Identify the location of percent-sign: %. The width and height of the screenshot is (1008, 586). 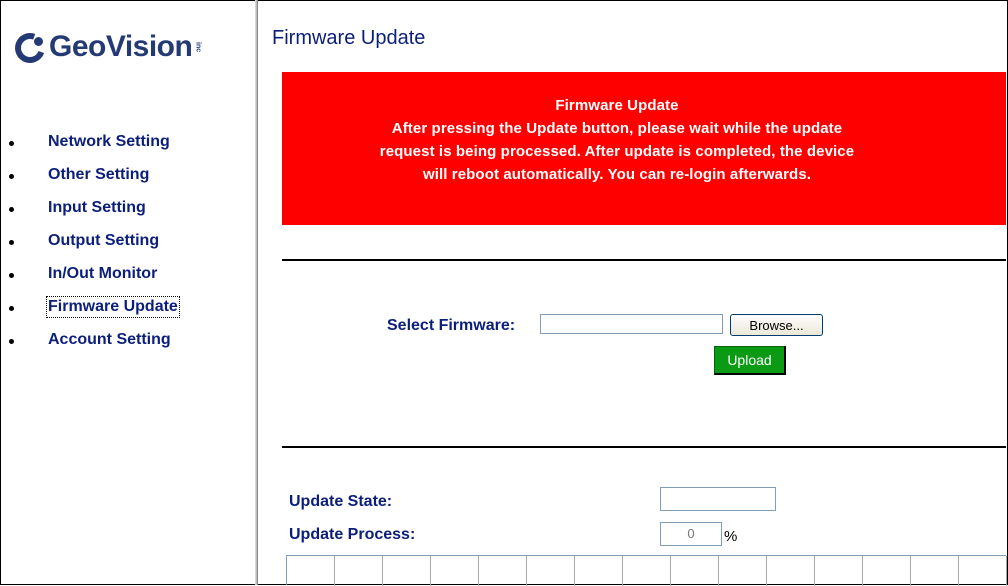
(731, 536).